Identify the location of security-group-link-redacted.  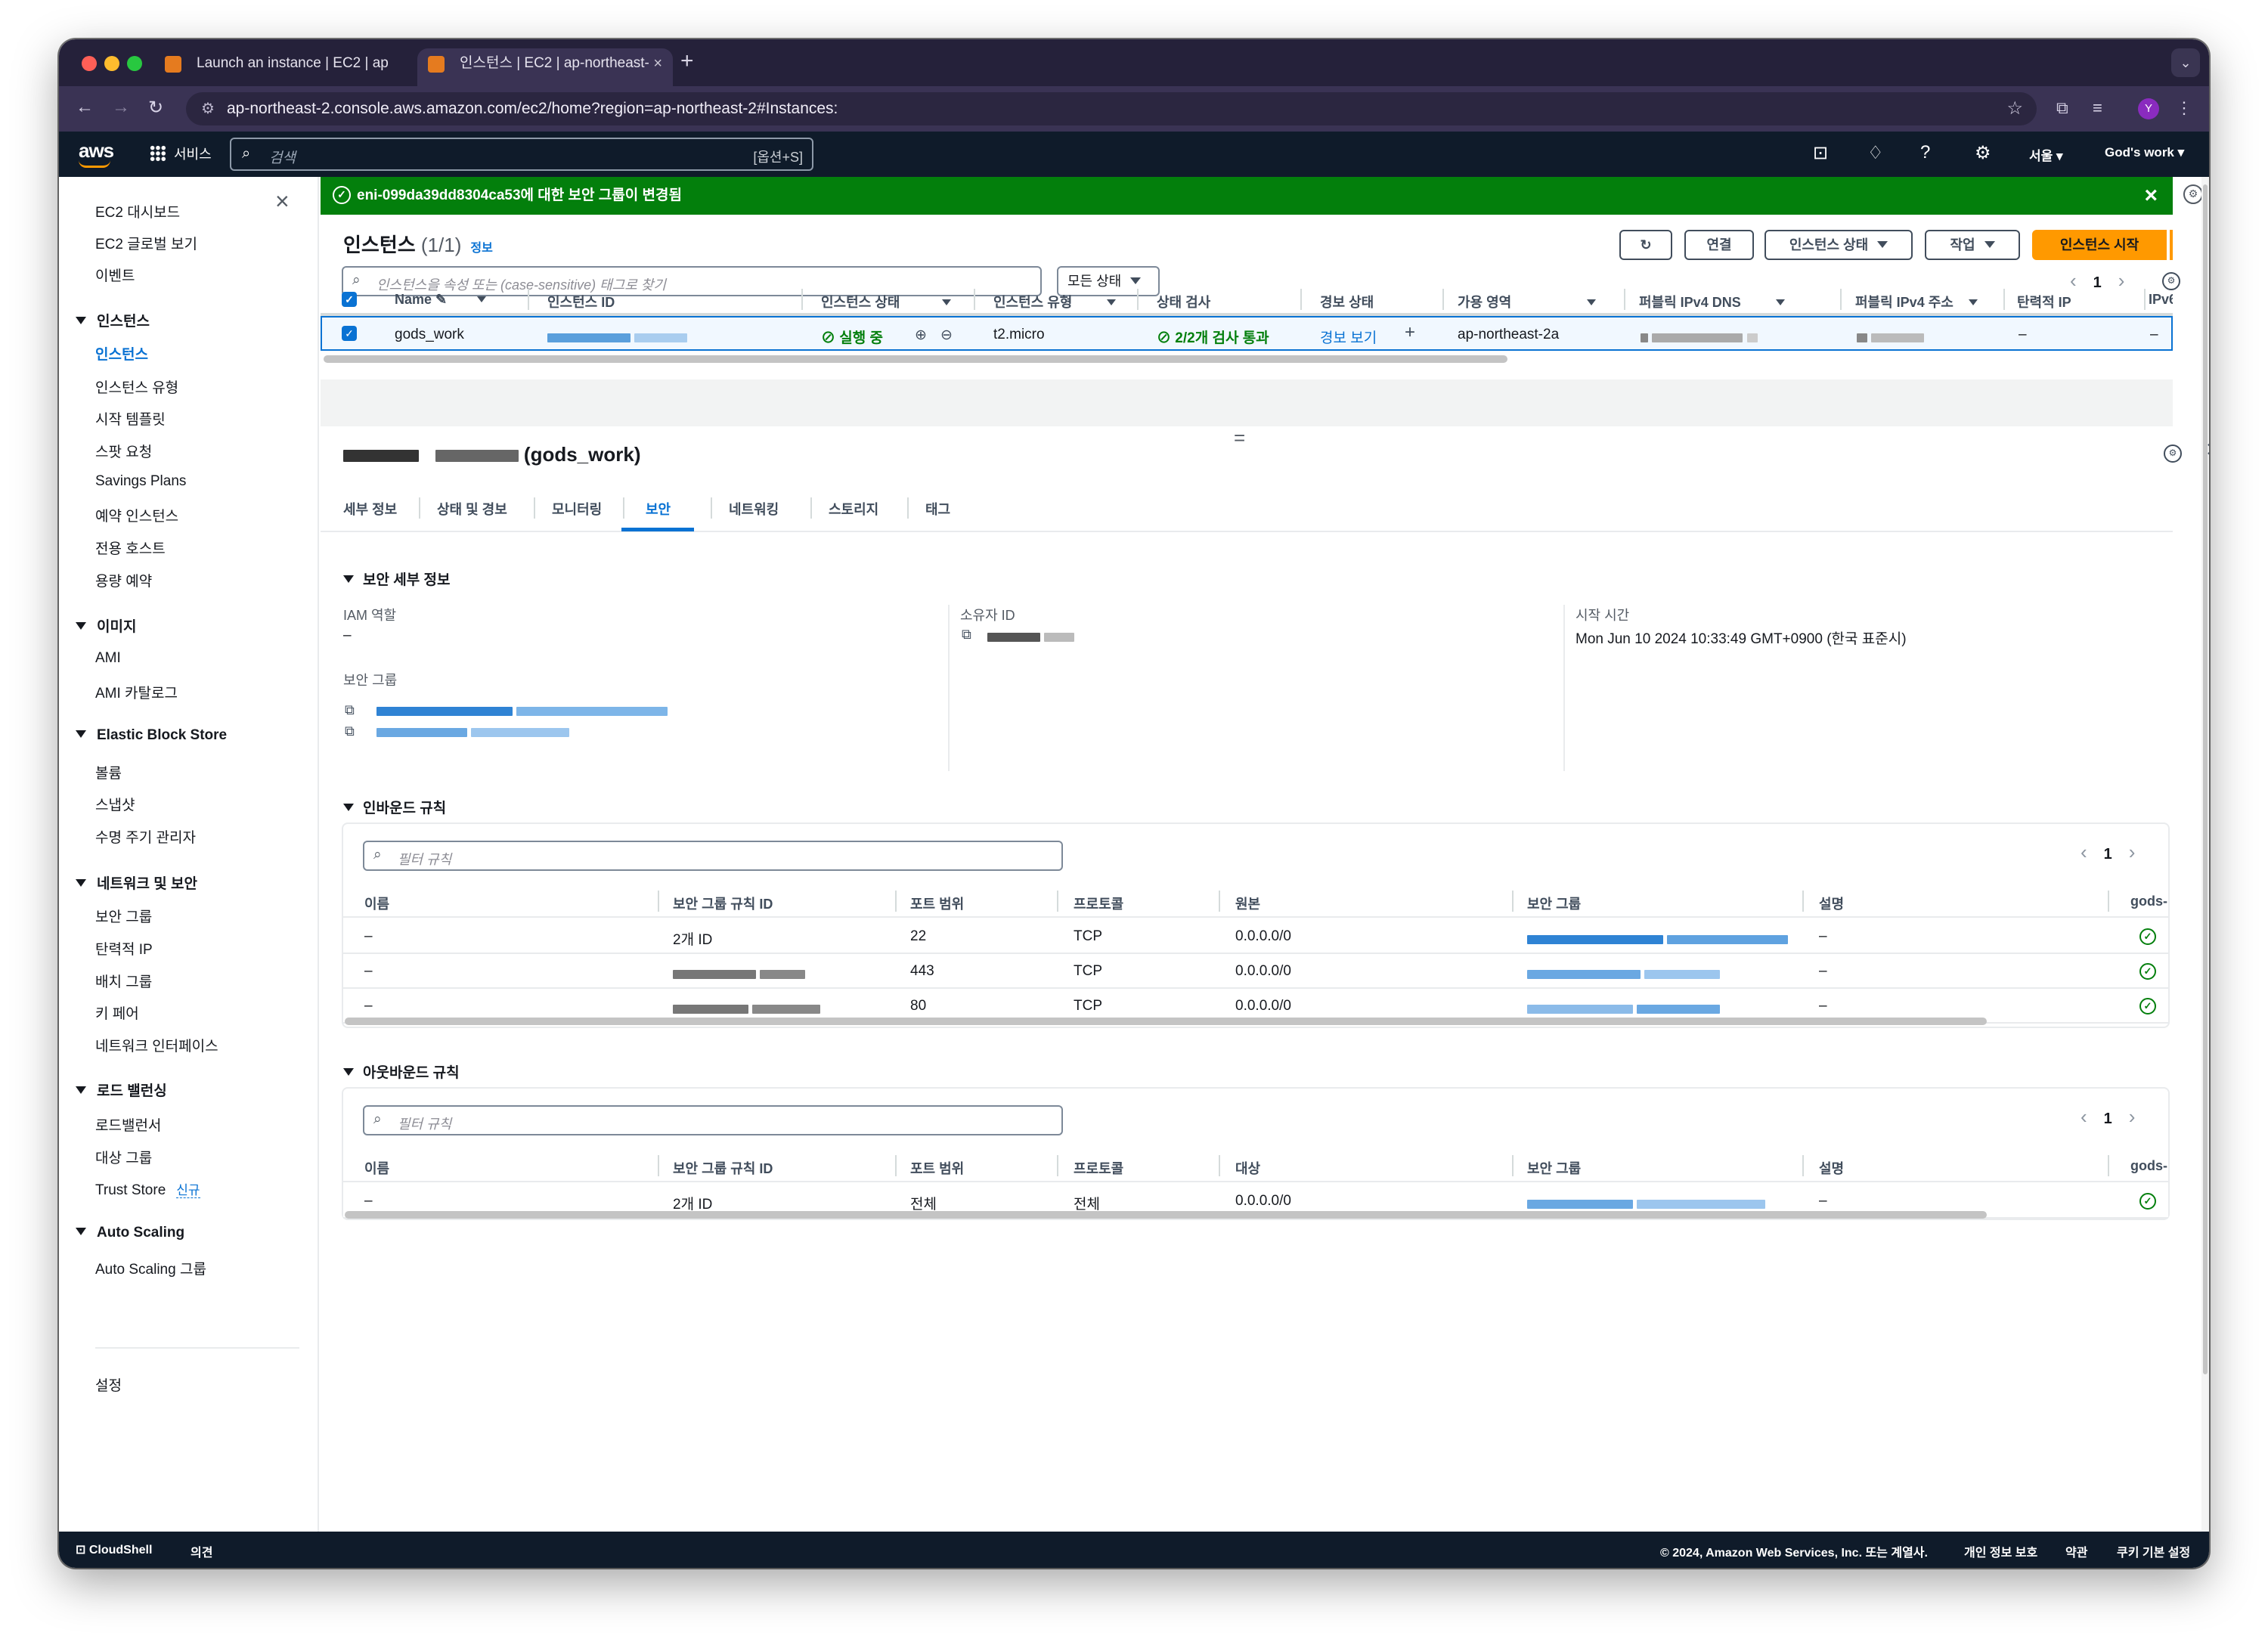
(473, 732).